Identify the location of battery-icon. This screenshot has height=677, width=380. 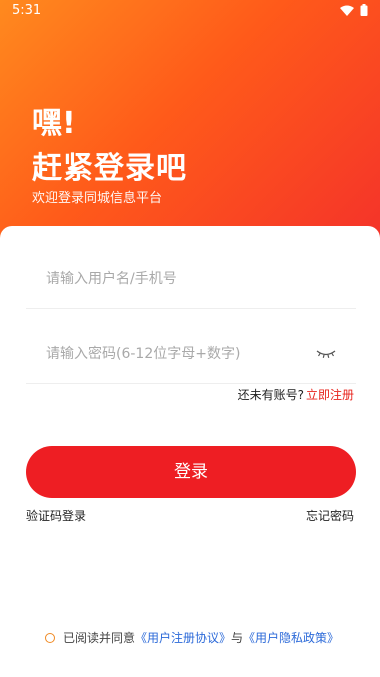
(364, 10).